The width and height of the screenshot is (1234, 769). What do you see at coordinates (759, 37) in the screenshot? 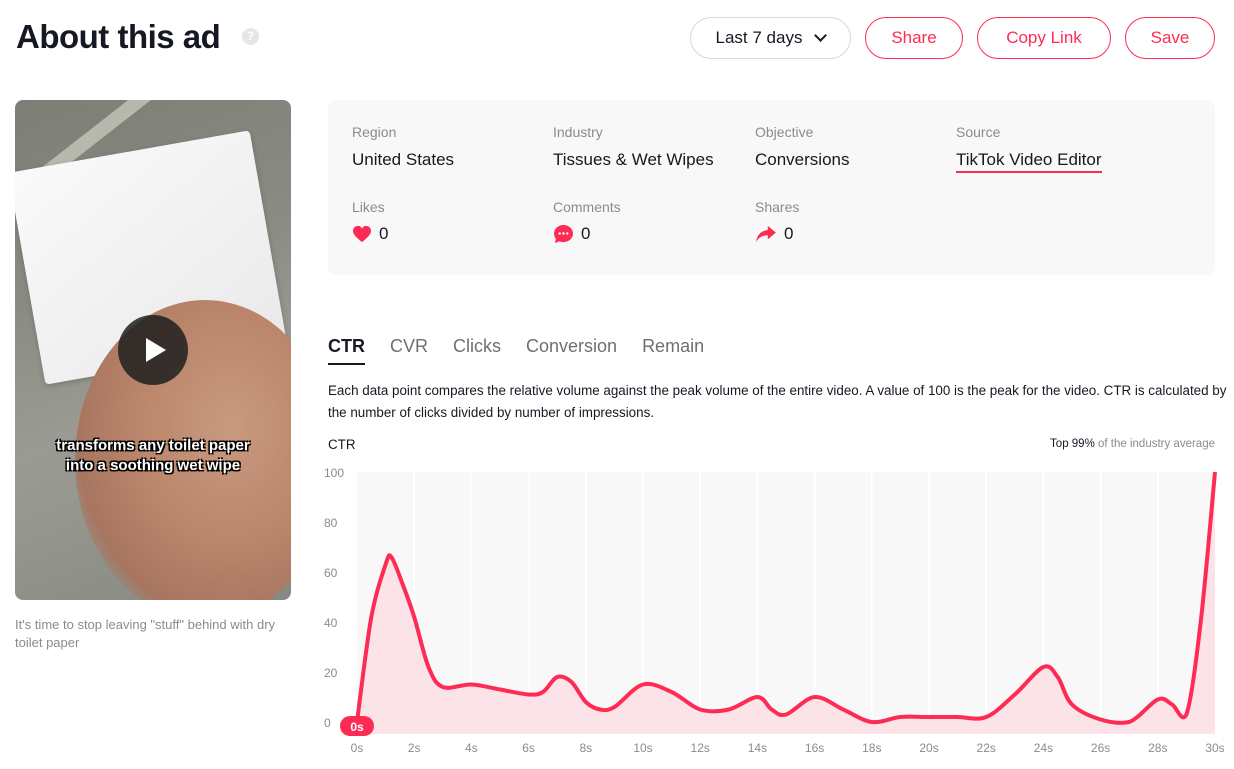
I see `date-range-label: Last 7 days` at bounding box center [759, 37].